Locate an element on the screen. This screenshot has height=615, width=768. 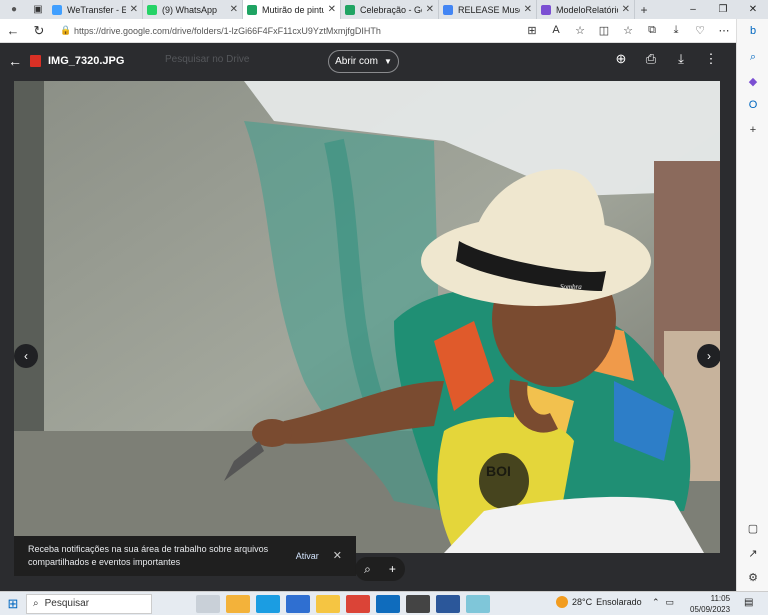
minimize-button: – is located at coordinates (693, 9).